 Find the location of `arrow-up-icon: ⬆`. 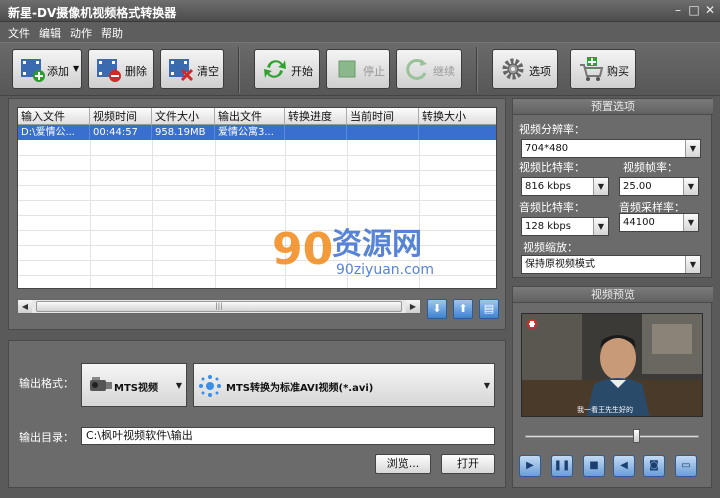

arrow-up-icon: ⬆ is located at coordinates (463, 308).